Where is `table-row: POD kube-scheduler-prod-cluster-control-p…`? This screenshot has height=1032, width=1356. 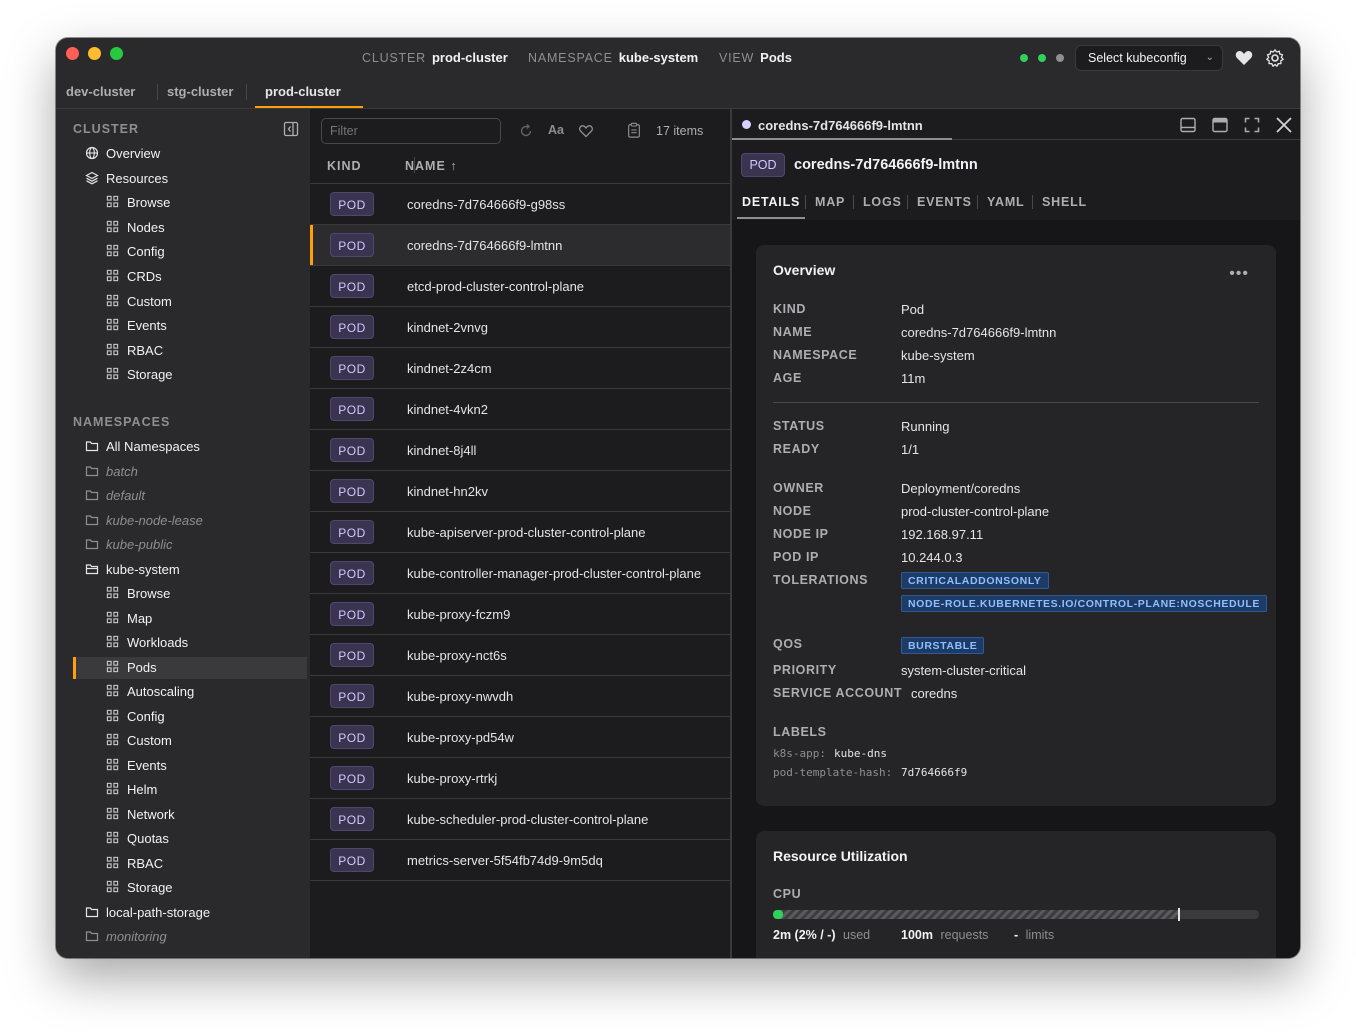 table-row: POD kube-scheduler-prod-cluster-control-p… is located at coordinates (520, 819).